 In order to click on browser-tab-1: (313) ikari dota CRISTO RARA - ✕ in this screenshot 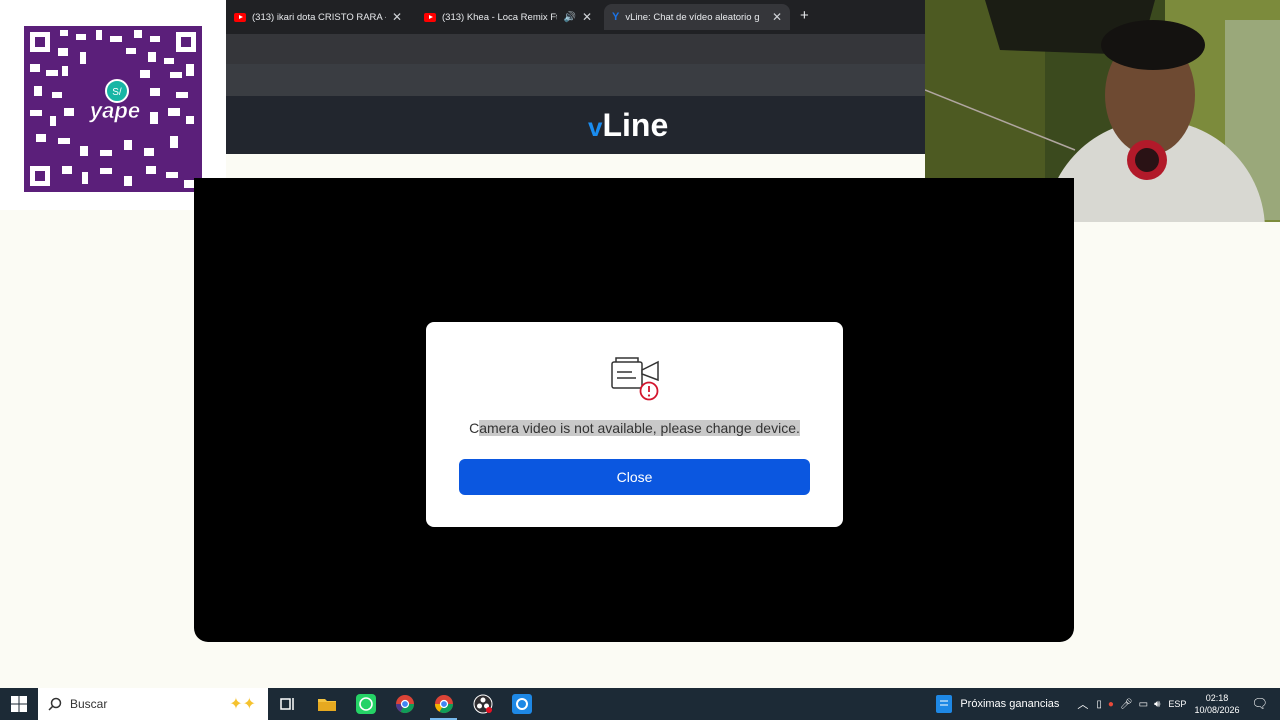, I will do `click(318, 17)`.